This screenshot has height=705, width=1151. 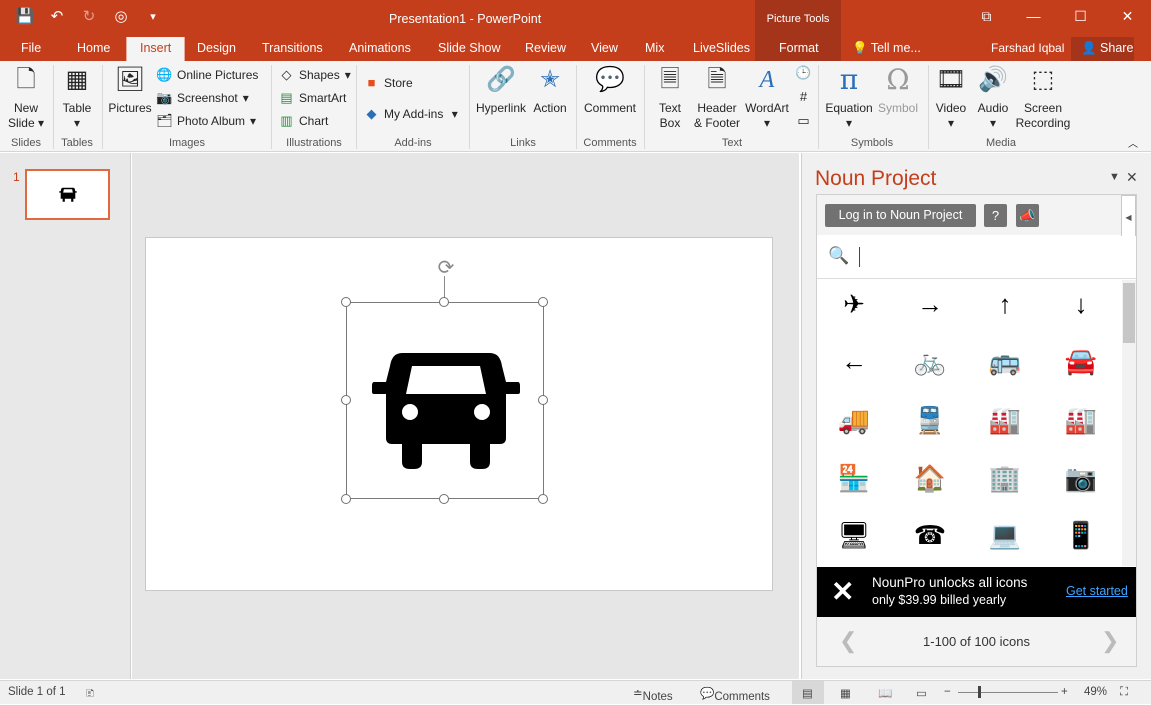 What do you see at coordinates (604, 48) in the screenshot?
I see `tab-view: View` at bounding box center [604, 48].